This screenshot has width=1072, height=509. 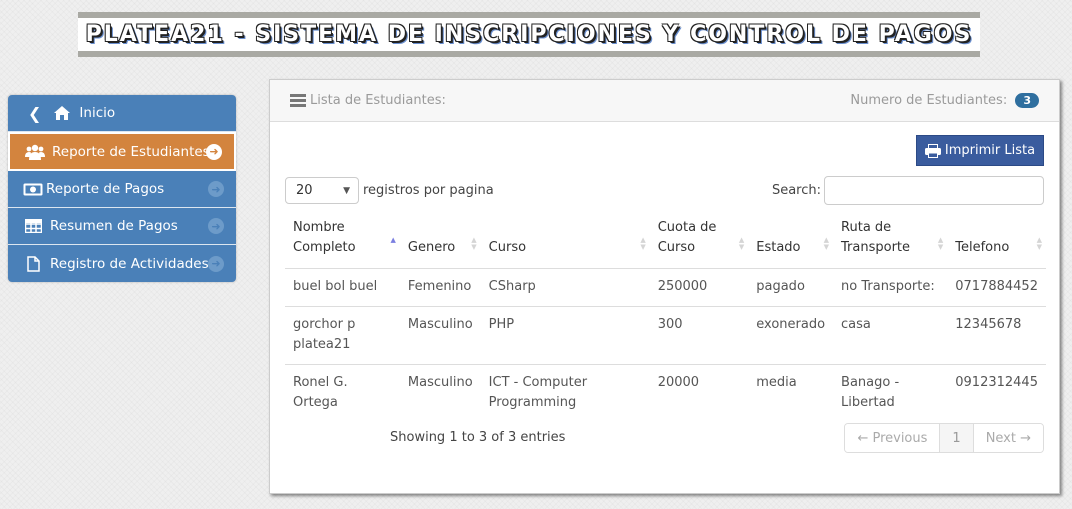 I want to click on table-icon, so click(x=33, y=226).